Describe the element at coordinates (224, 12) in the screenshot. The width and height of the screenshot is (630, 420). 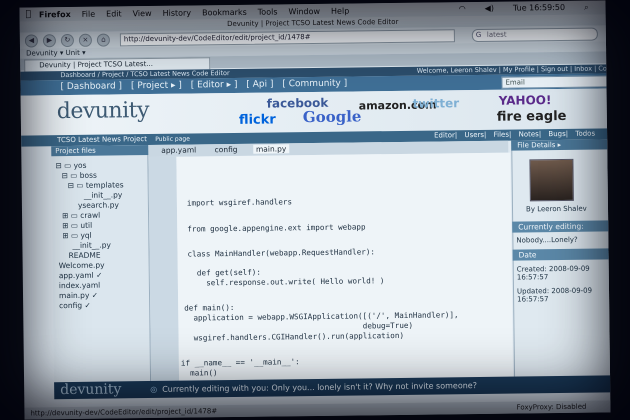
I see `menu-bookmarks: Bookmarks` at that location.